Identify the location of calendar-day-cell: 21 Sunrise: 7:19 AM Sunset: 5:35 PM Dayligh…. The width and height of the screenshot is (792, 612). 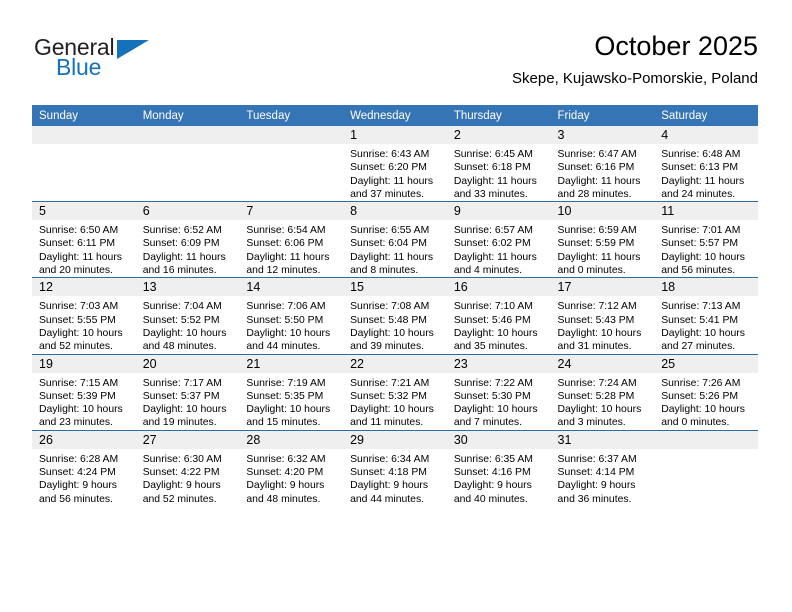
(291, 392).